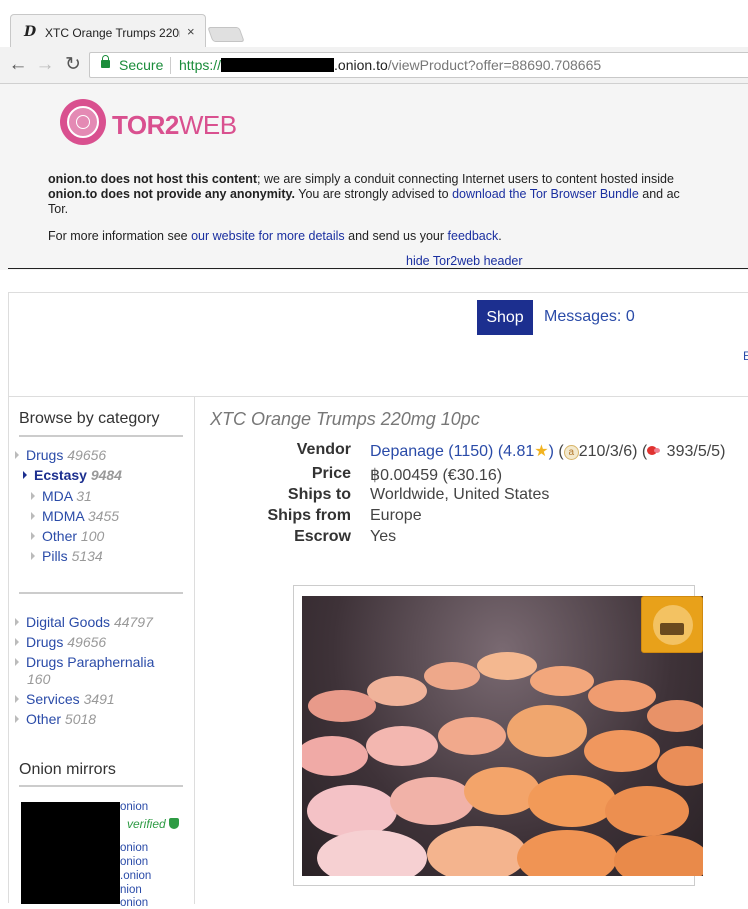  I want to click on top-category-drugs: Drugs 49656, so click(60, 642).